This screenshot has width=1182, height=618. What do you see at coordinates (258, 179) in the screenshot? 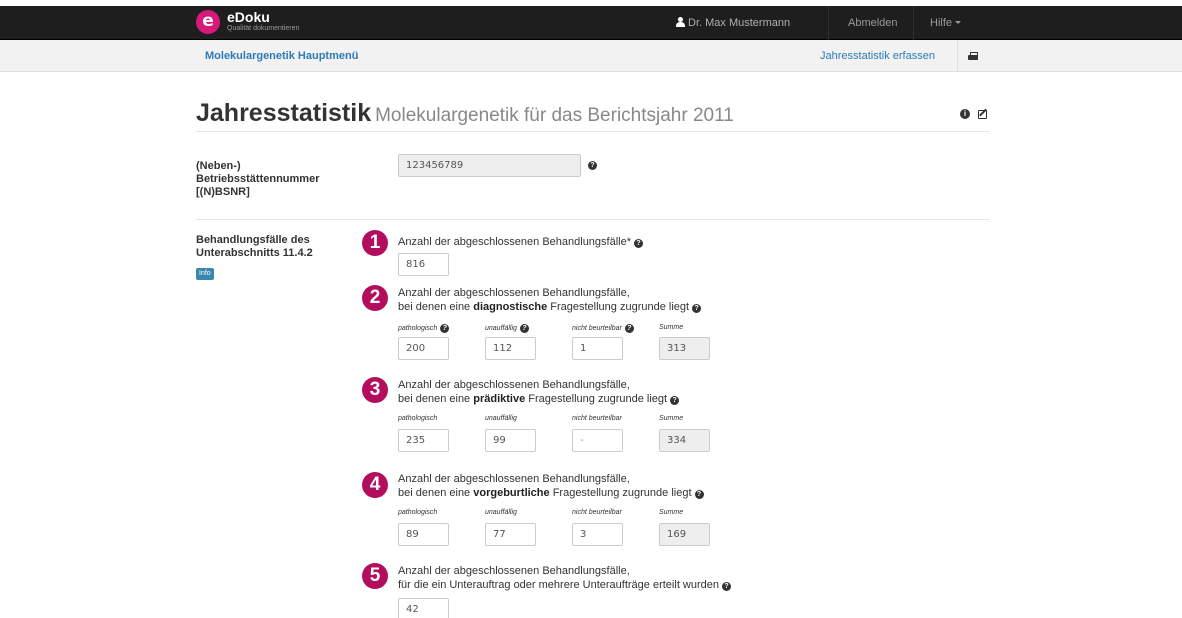
I see `bsnr-label: (Neben-) Betriebsstättennummer [(N)BSNR]` at bounding box center [258, 179].